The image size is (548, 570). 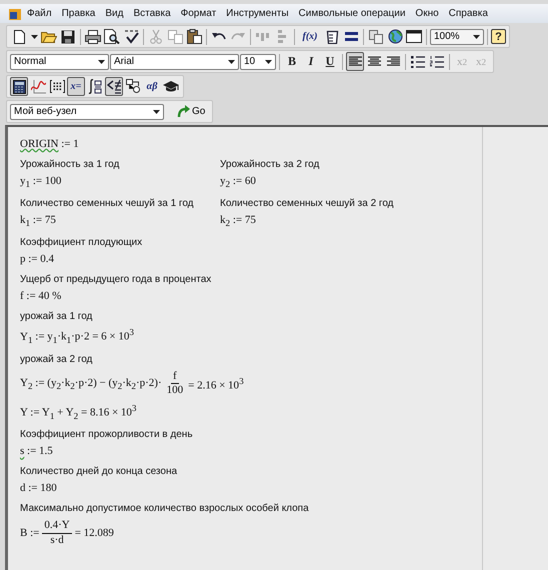 I want to click on app-icon, so click(x=15, y=13).